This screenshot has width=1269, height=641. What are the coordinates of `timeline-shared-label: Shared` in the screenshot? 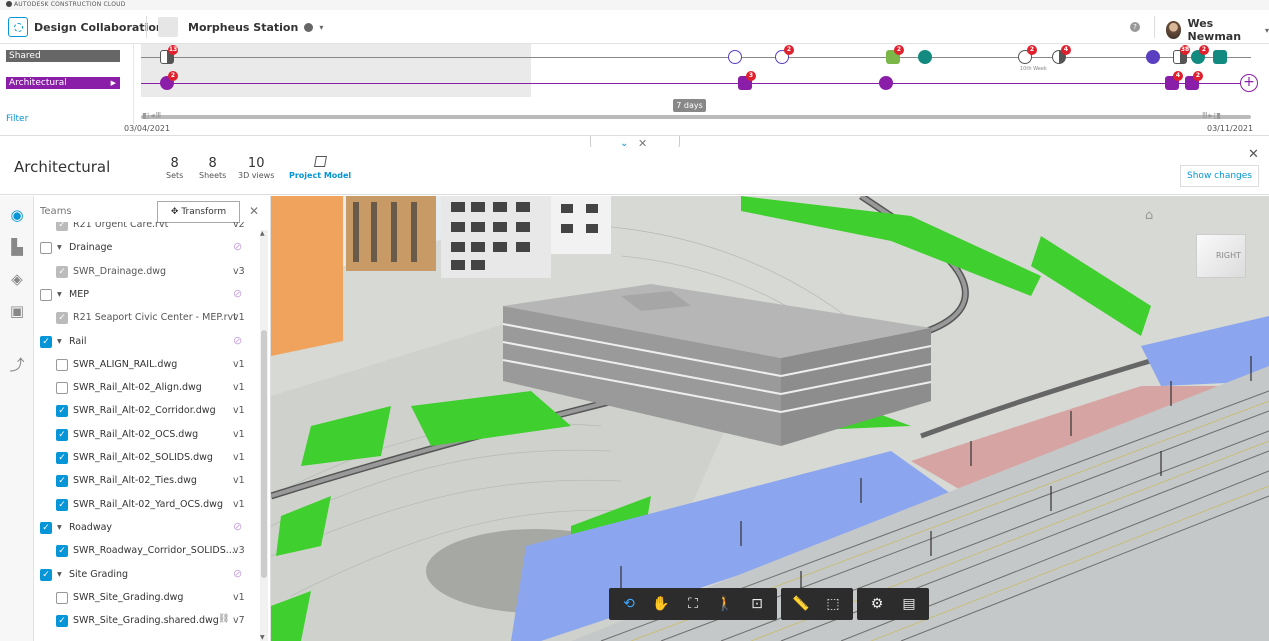 It's located at (63, 56).